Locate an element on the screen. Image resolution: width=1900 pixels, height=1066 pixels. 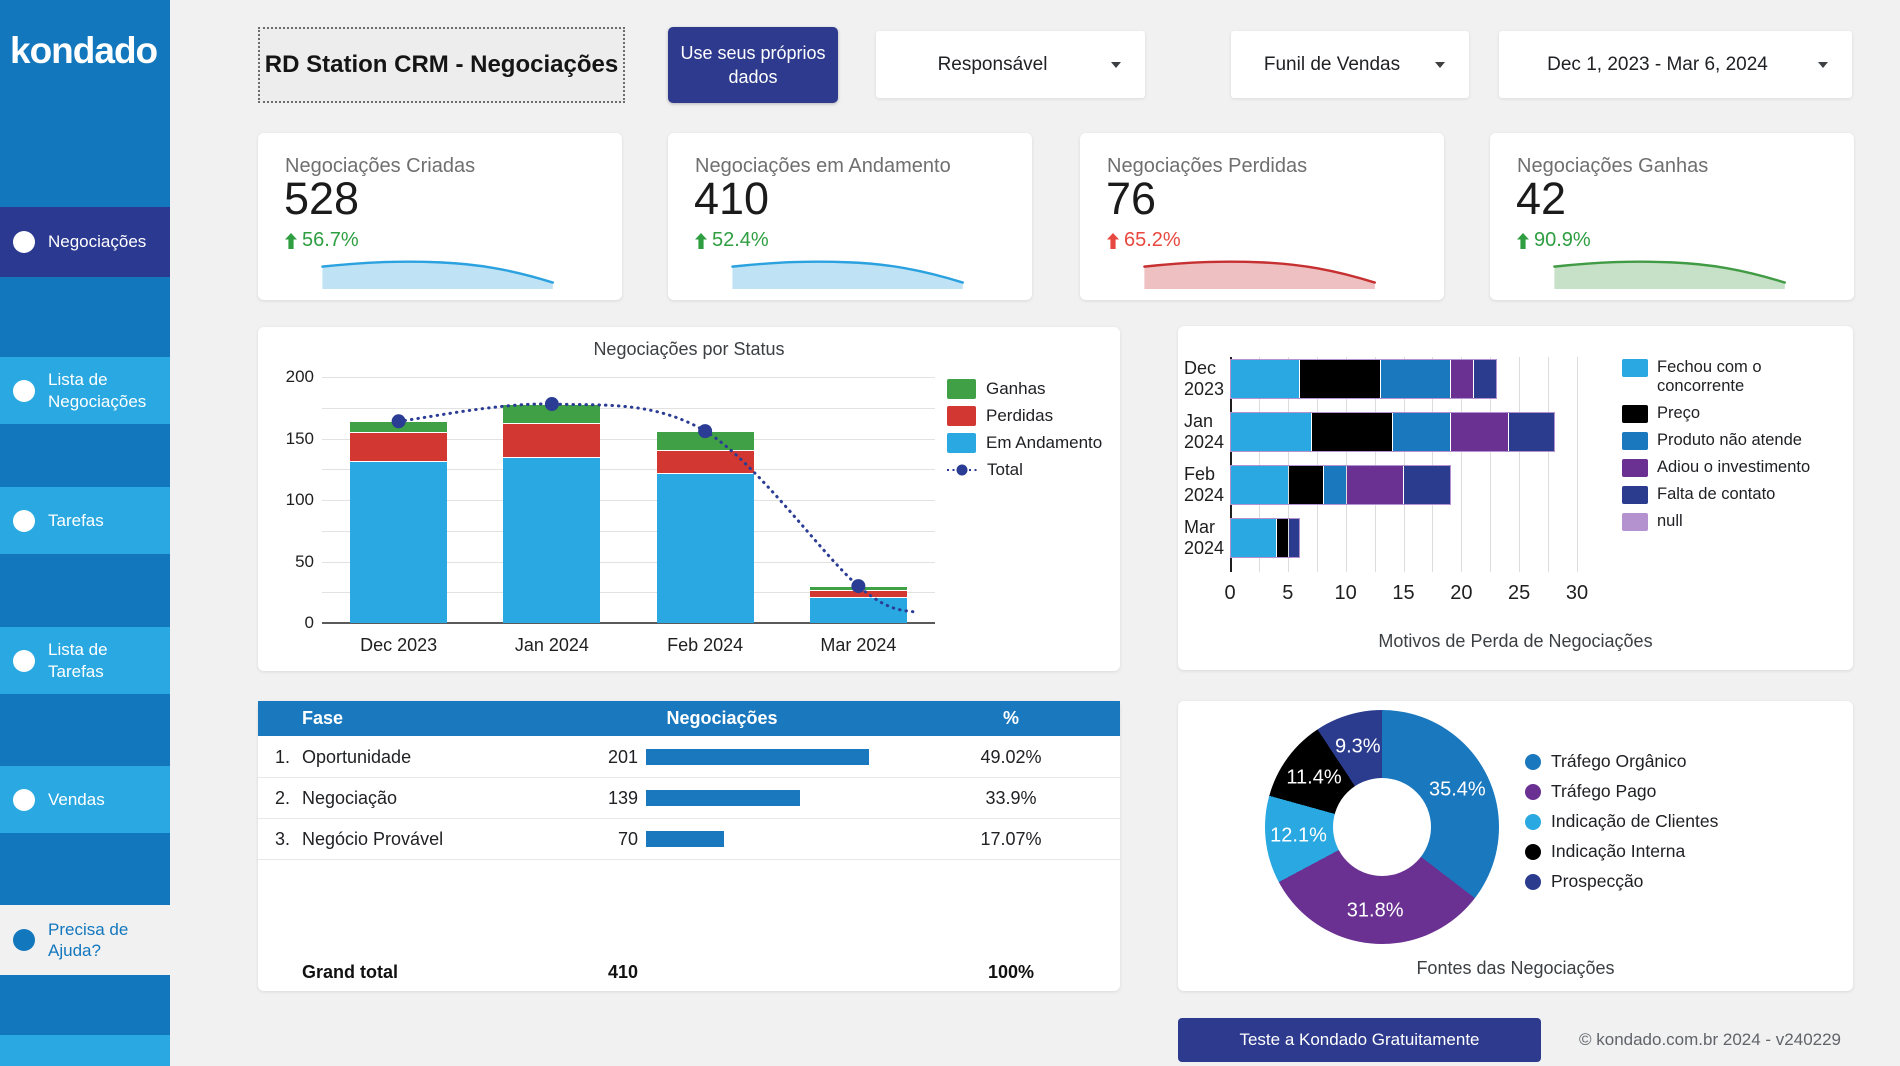
legend-item-tráfego-orgânico: Tráfego Orgânico is located at coordinates (1621, 761).